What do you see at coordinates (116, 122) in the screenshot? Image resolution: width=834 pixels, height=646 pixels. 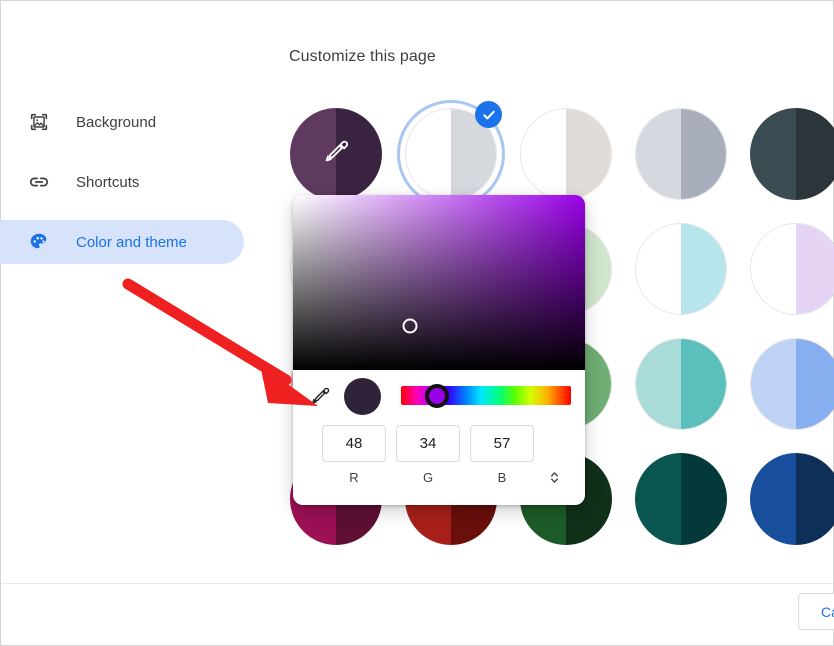 I see `sidebar-item-label: Background` at bounding box center [116, 122].